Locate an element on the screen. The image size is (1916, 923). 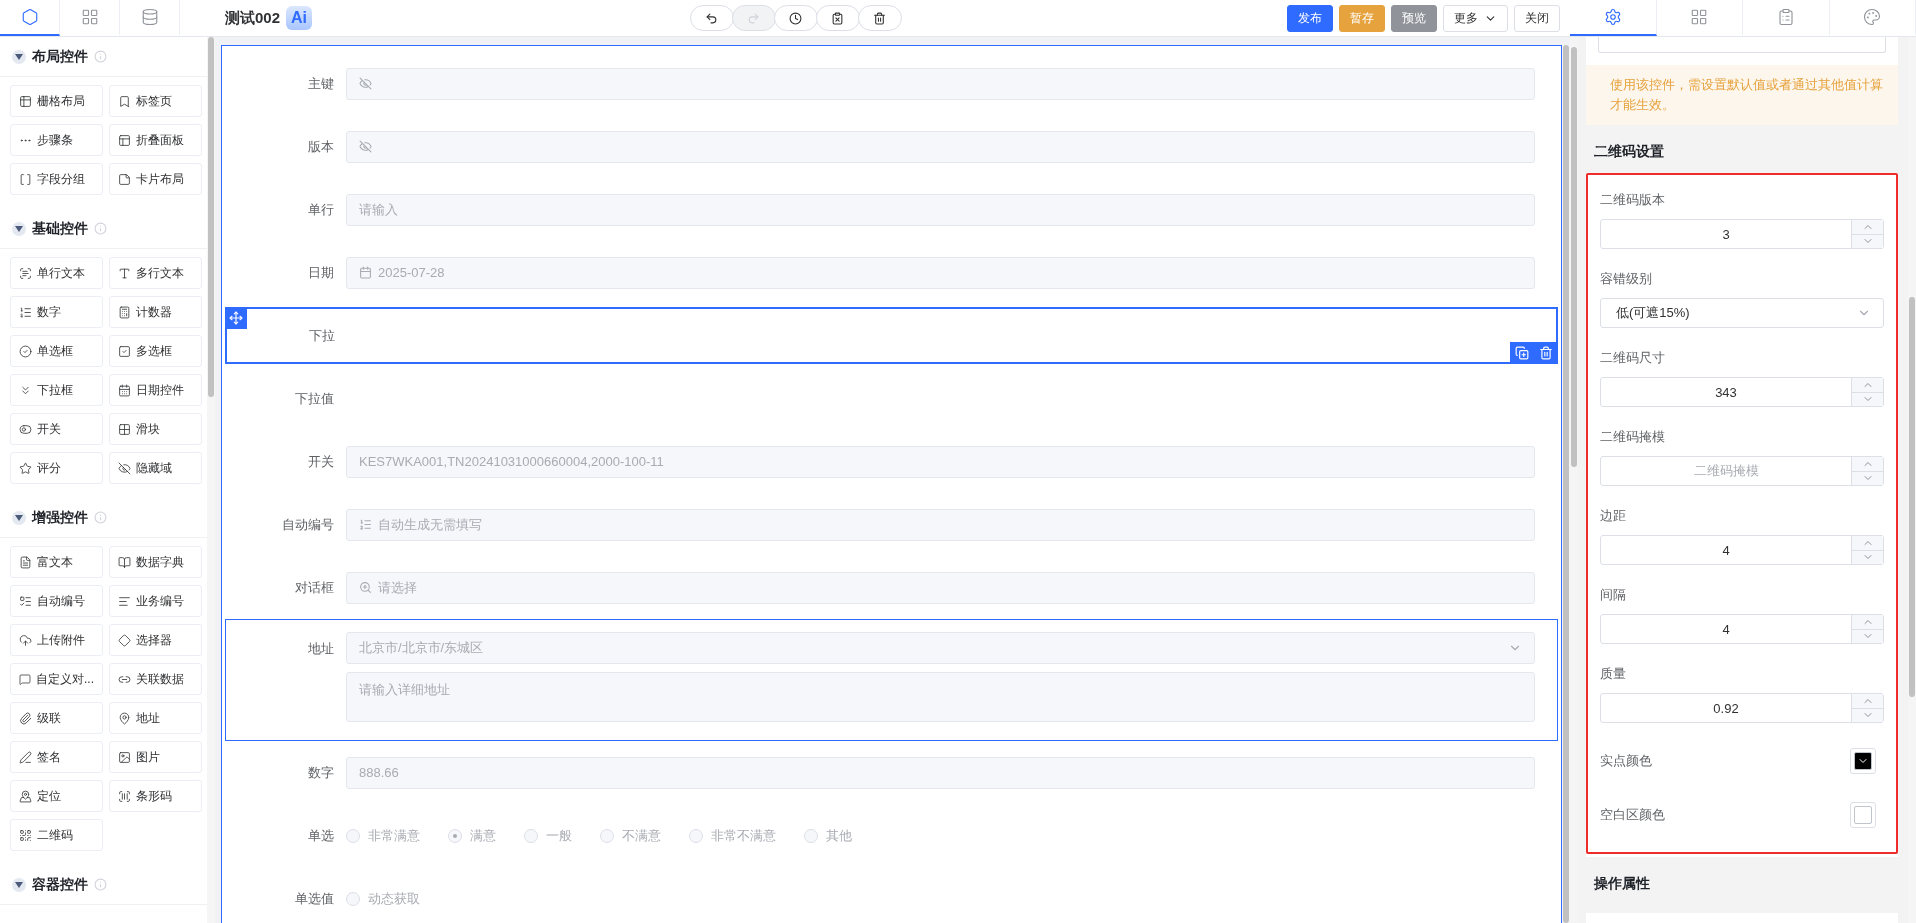
widget-item: 多行文本 is located at coordinates (155, 273).